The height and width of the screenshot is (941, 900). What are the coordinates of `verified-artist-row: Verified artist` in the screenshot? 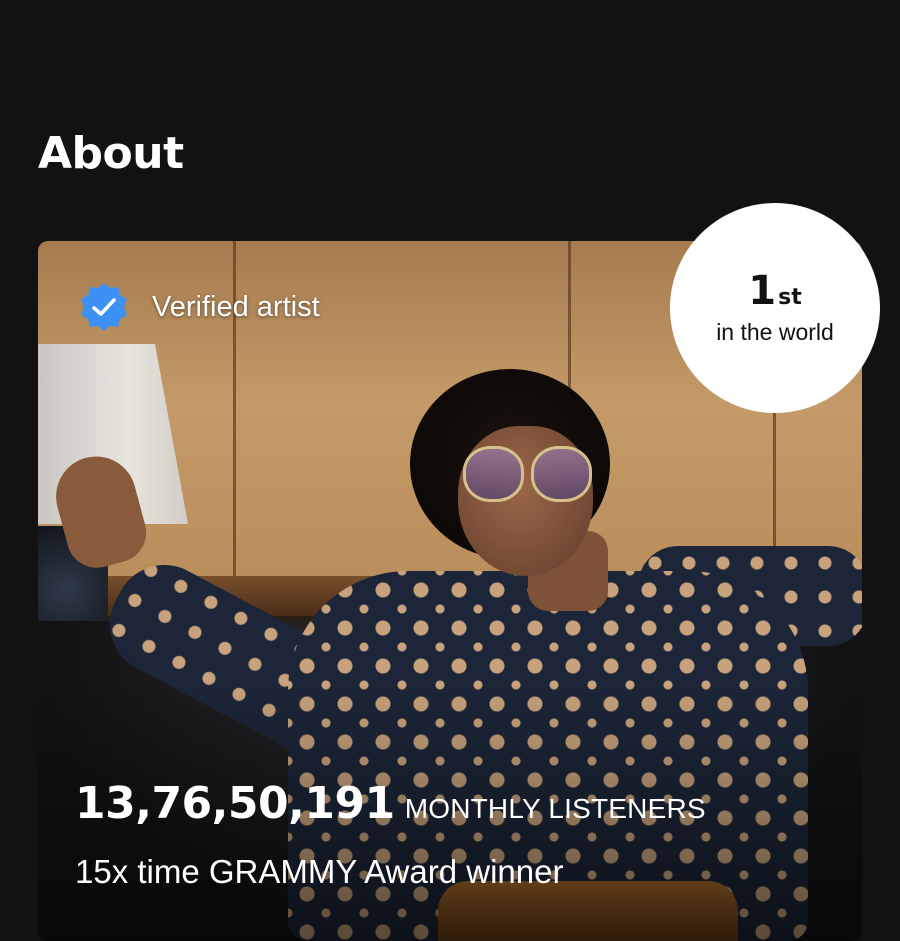 It's located at (199, 307).